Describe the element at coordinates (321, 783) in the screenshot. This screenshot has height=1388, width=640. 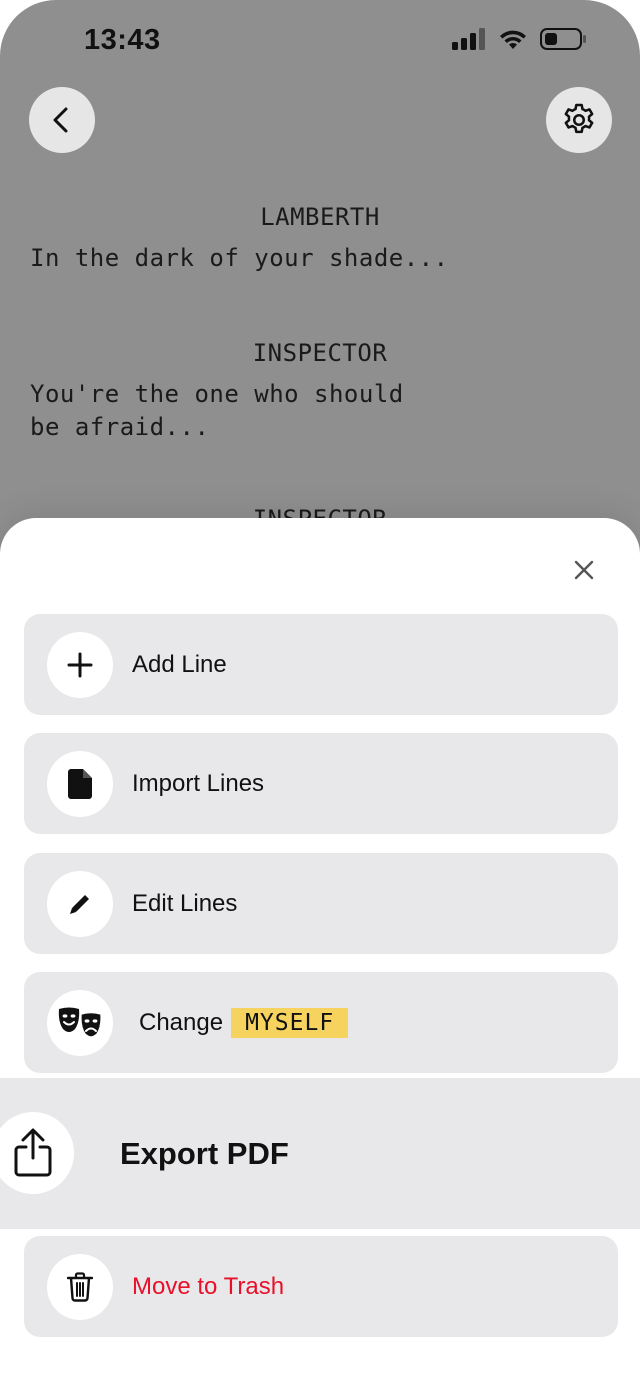
I see `import-lines-button: Import Lines` at that location.